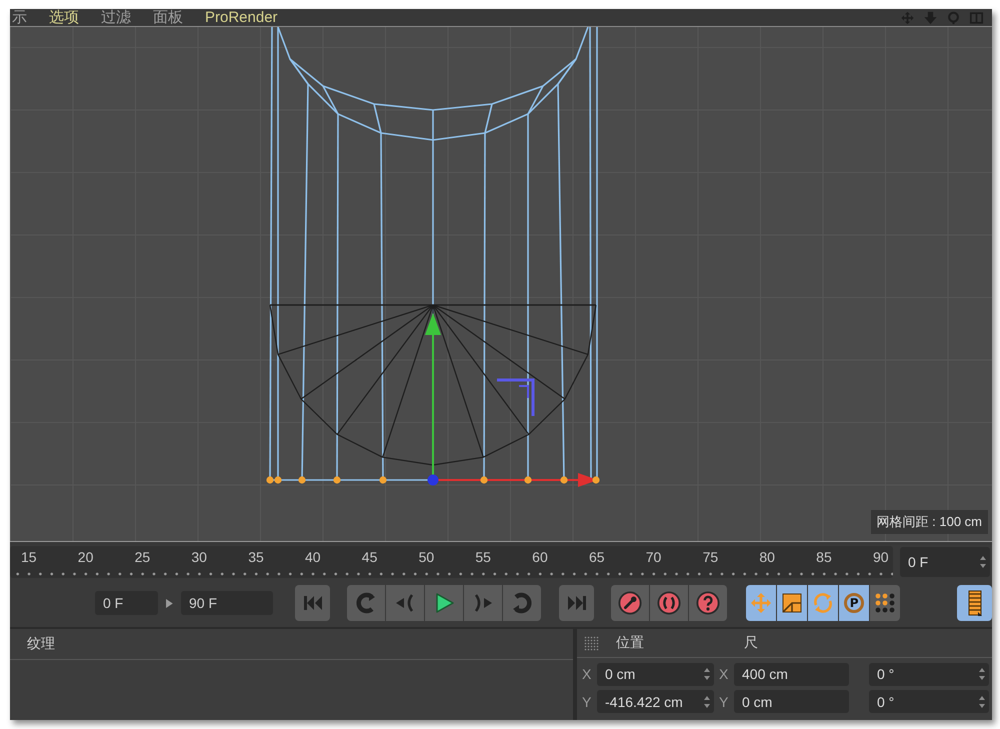 The width and height of the screenshot is (1000, 729). What do you see at coordinates (312, 603) in the screenshot?
I see `skip-start-button` at bounding box center [312, 603].